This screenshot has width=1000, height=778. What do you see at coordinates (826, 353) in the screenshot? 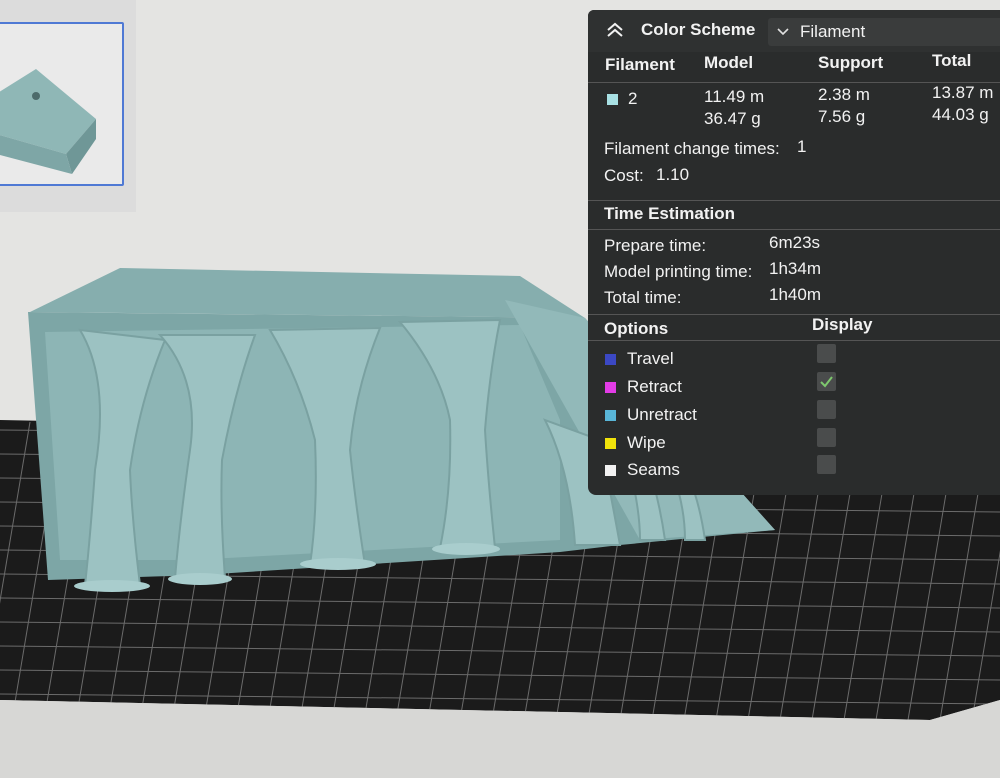
I see `travel-display-checkbox` at bounding box center [826, 353].